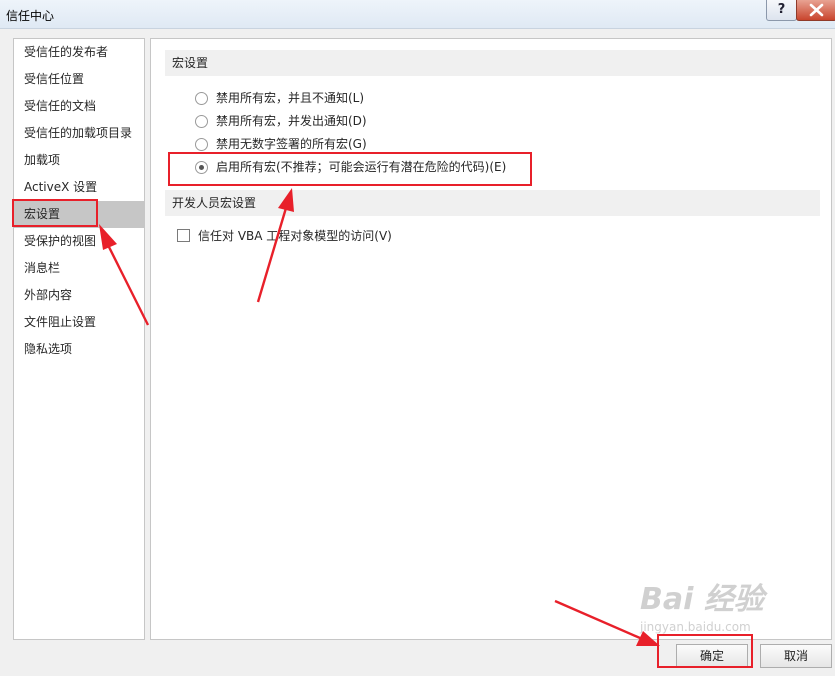  What do you see at coordinates (350, 169) in the screenshot?
I see `annotation-box-option` at bounding box center [350, 169].